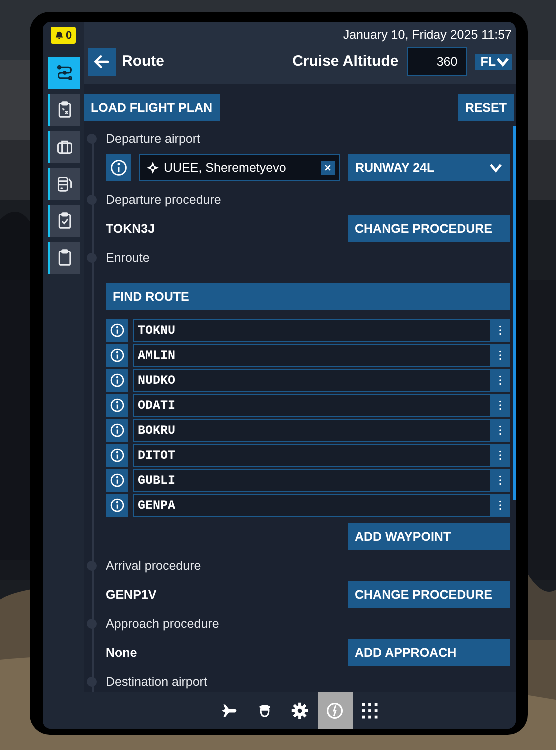 Image resolution: width=556 pixels, height=750 pixels. I want to click on procedure-button: ADD APPROACH, so click(429, 652).